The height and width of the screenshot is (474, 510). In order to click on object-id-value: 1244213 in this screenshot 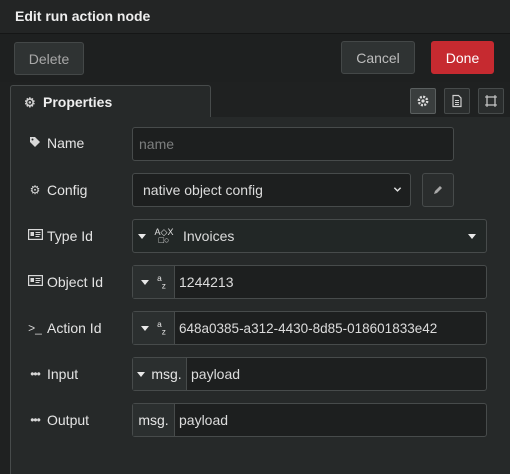, I will do `click(206, 282)`.